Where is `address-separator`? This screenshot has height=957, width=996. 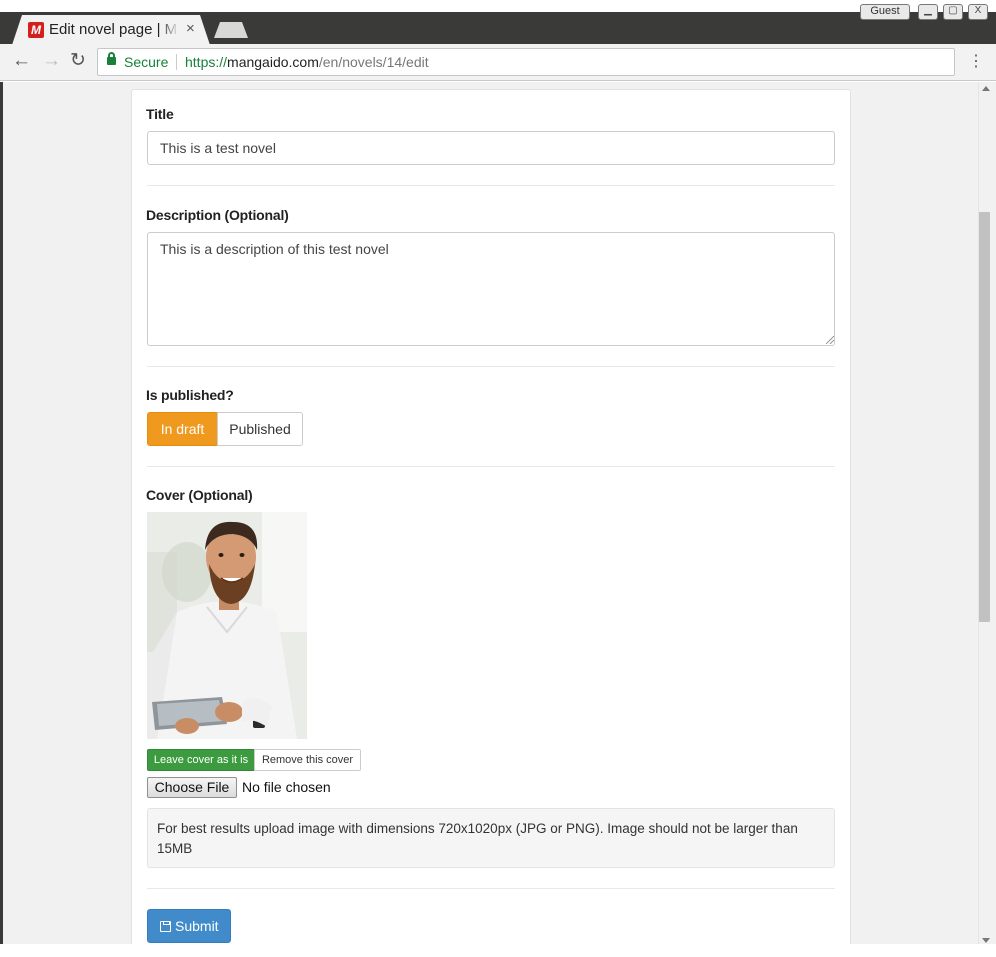
address-separator is located at coordinates (176, 62).